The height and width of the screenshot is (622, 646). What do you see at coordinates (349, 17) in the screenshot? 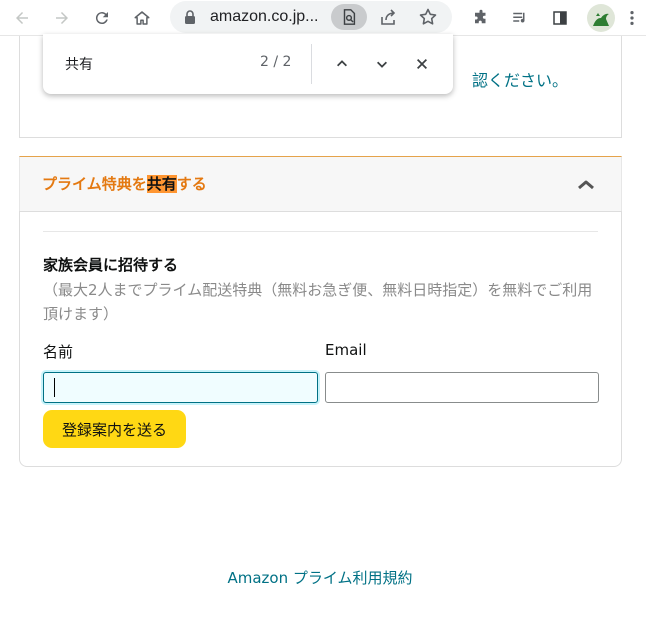
I see `find-in-page-icon` at bounding box center [349, 17].